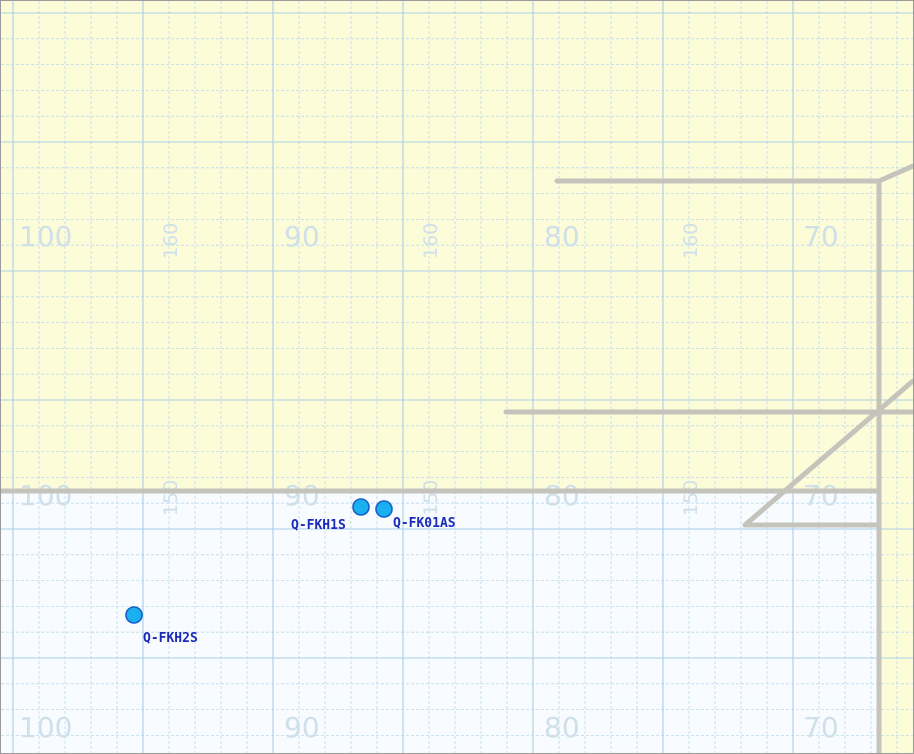 The width and height of the screenshot is (914, 754). What do you see at coordinates (170, 638) in the screenshot?
I see `station-label: Q-FKH2S` at bounding box center [170, 638].